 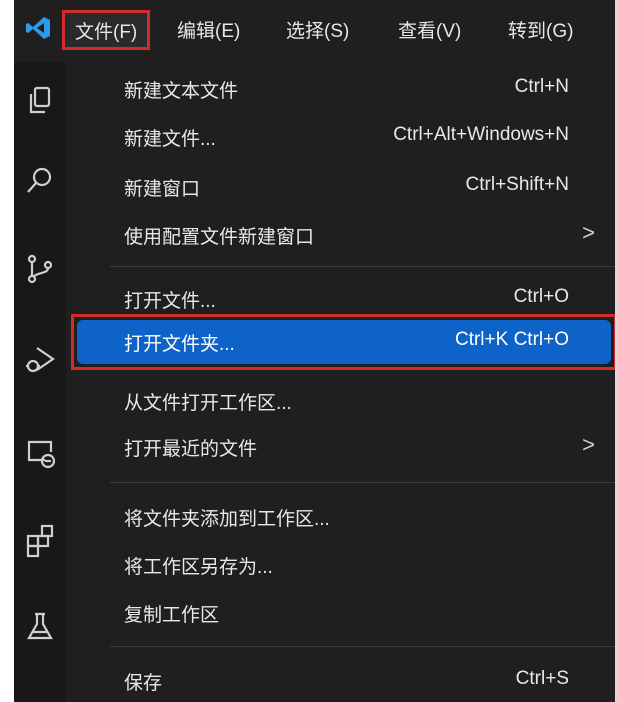 What do you see at coordinates (540, 32) in the screenshot?
I see `menu-go: 转到(G)` at bounding box center [540, 32].